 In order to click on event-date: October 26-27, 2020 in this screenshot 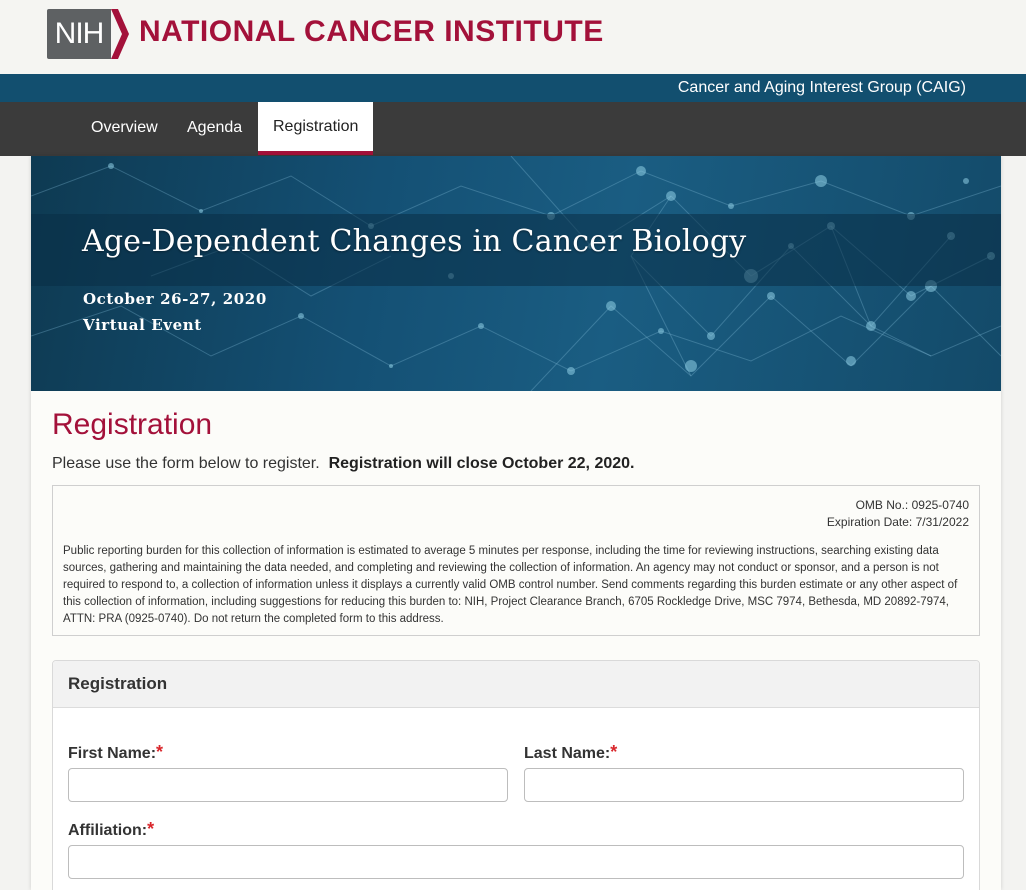, I will do `click(175, 299)`.